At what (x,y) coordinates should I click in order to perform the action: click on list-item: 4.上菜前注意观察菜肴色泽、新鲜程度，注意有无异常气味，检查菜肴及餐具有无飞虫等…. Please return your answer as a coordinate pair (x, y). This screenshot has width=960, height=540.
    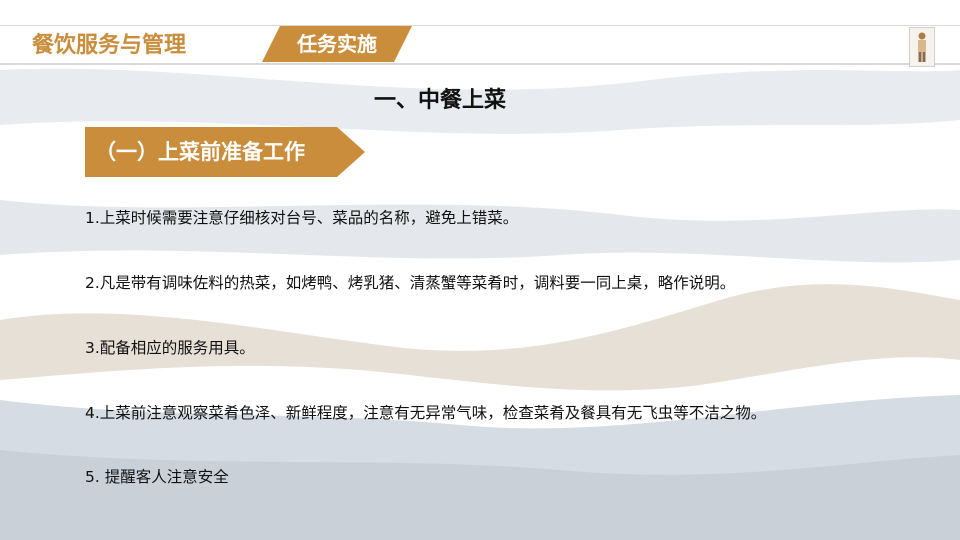
    Looking at the image, I should click on (426, 413).